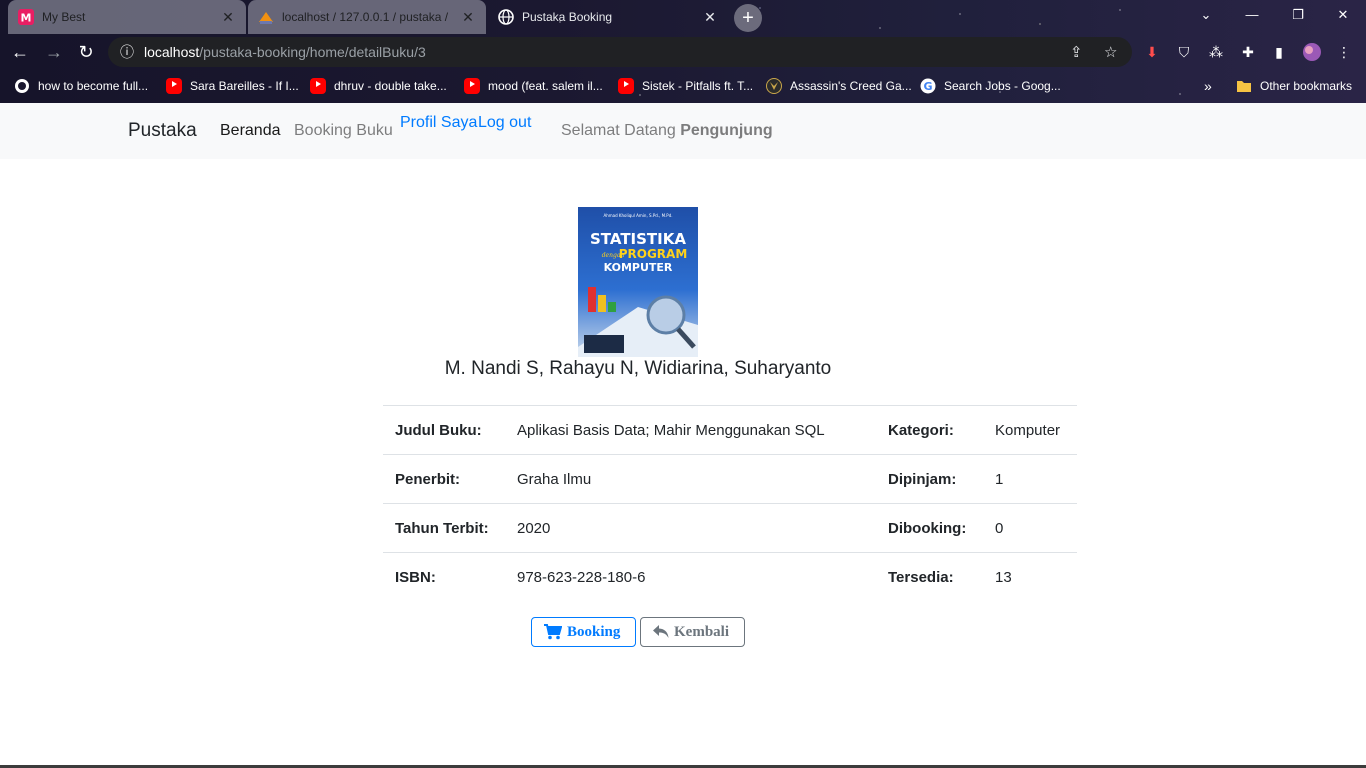 The image size is (1366, 768). Describe the element at coordinates (667, 131) in the screenshot. I see `welcome-text: Selamat Datang Pengunjung` at that location.